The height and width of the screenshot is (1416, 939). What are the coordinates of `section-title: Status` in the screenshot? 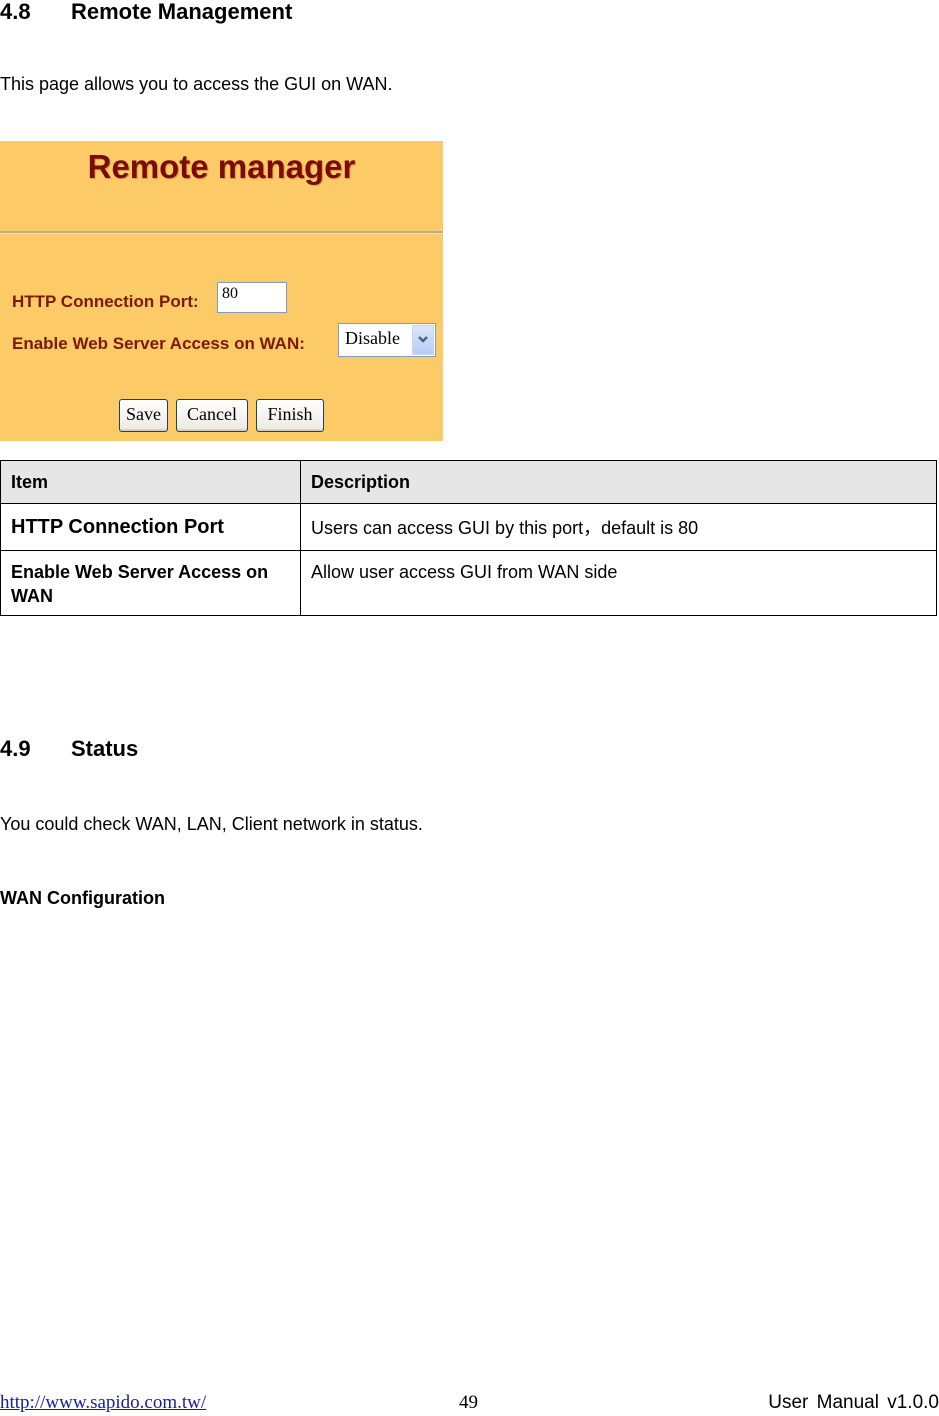 It's located at (105, 748).